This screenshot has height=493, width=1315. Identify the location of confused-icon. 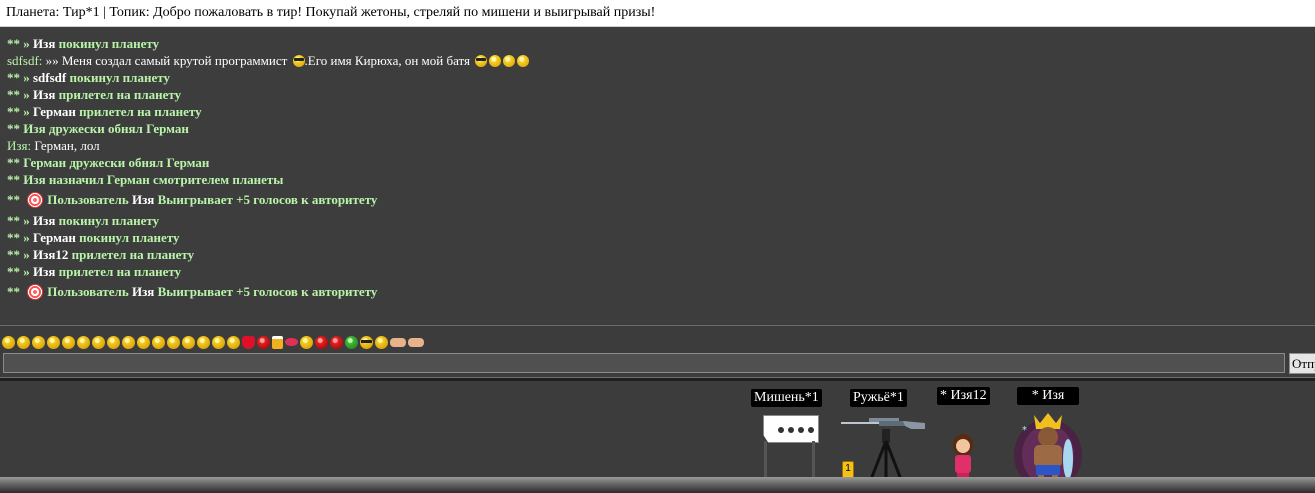
(203, 342).